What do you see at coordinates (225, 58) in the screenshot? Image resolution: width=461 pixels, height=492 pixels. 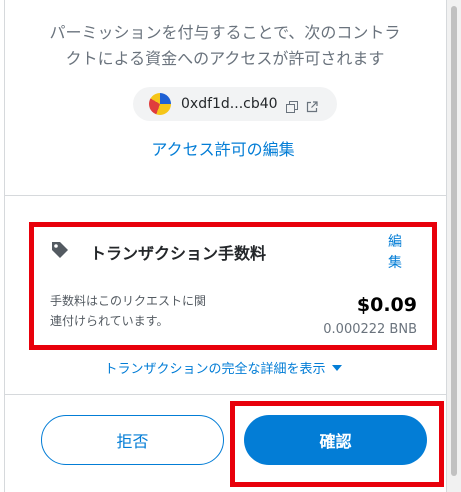 I see `permission-line-2: クトによる資金へのアクセスが許可されます` at bounding box center [225, 58].